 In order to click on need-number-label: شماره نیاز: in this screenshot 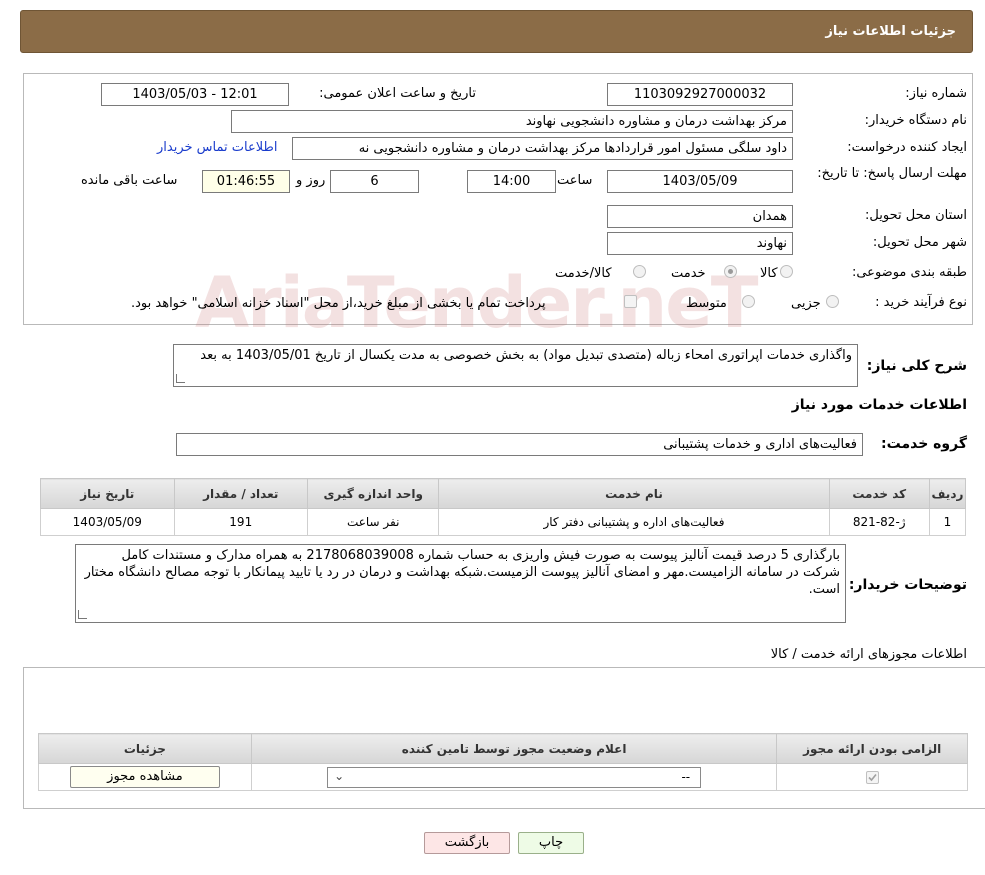, I will do `click(936, 93)`.